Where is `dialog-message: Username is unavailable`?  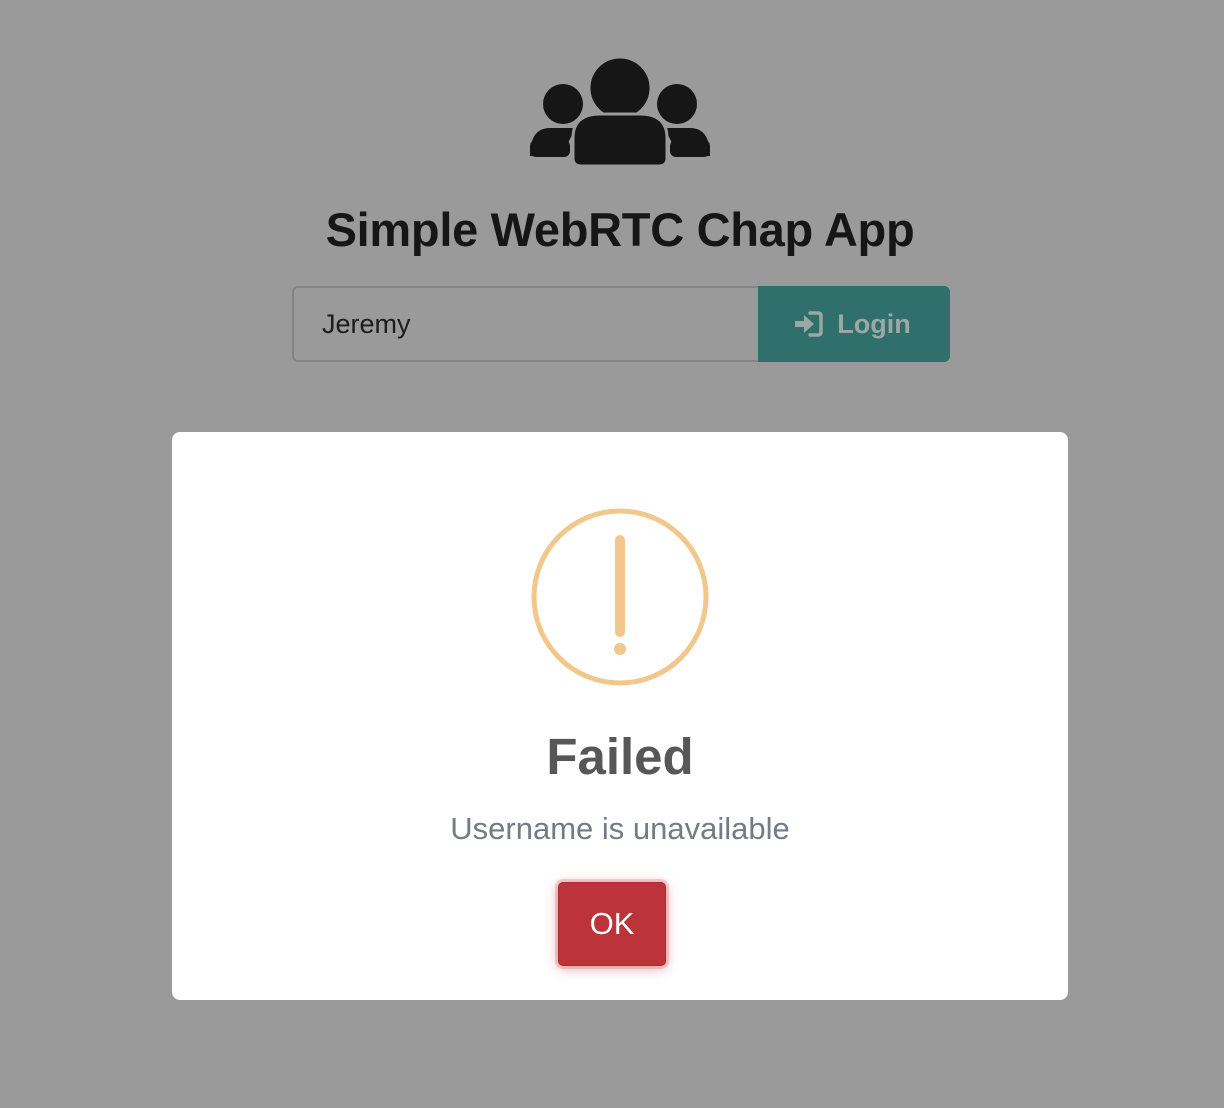 dialog-message: Username is unavailable is located at coordinates (620, 828).